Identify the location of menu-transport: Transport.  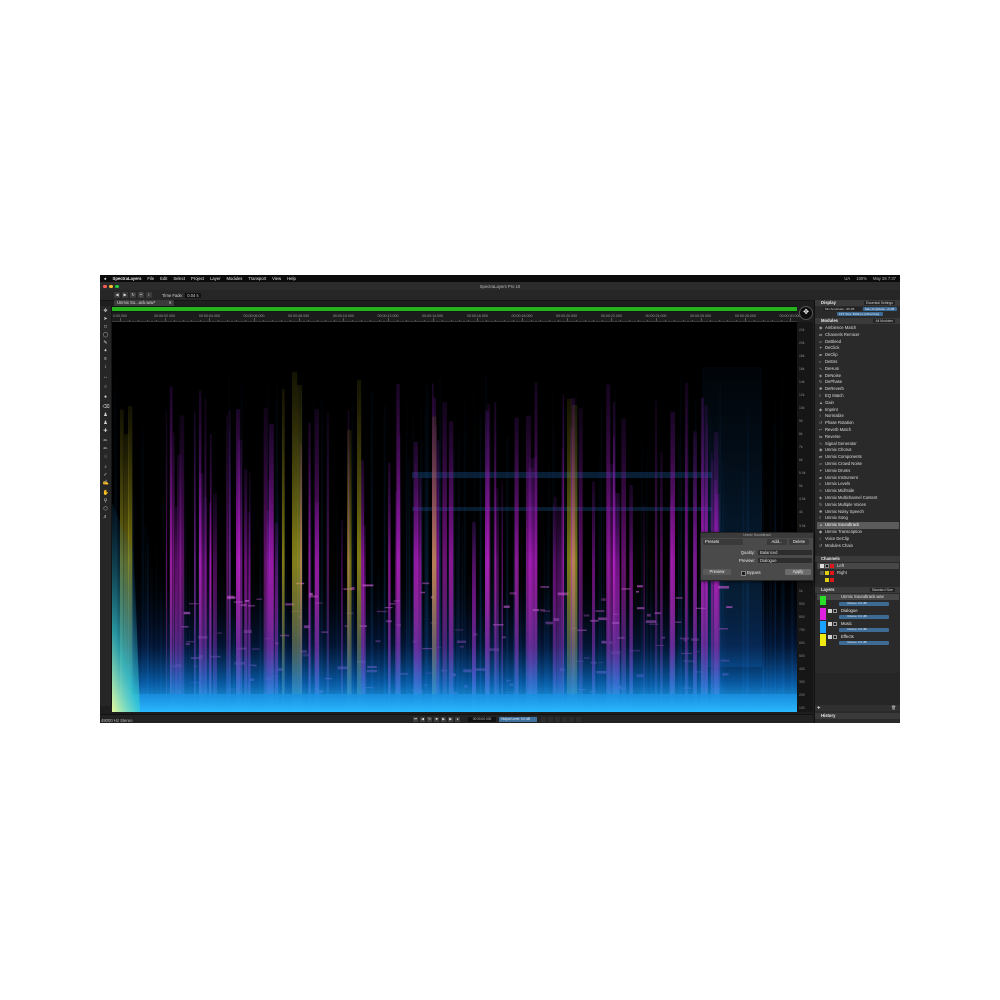
(257, 278).